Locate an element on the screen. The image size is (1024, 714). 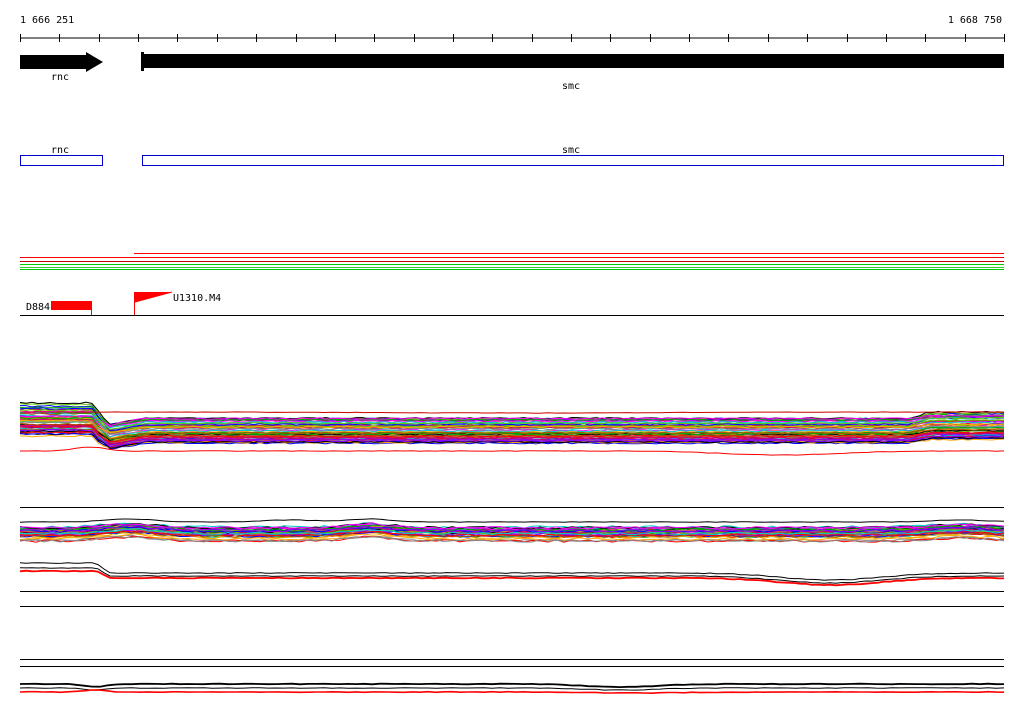
gene-track: rnc smc is located at coordinates (512, 72).